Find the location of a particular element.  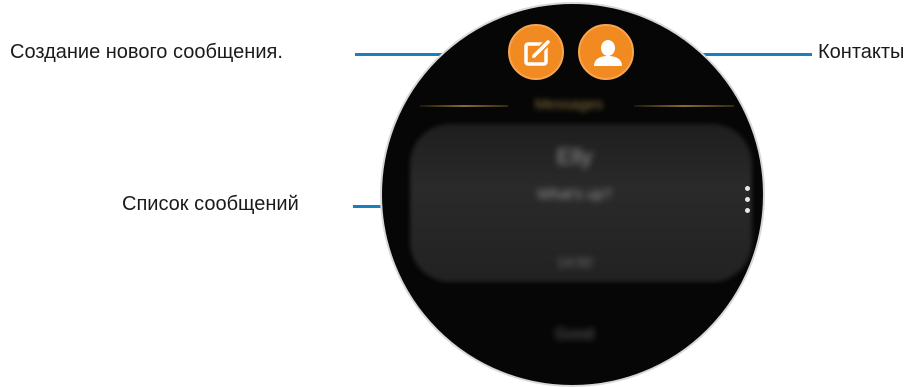

message-time: 14:50 is located at coordinates (574, 262).